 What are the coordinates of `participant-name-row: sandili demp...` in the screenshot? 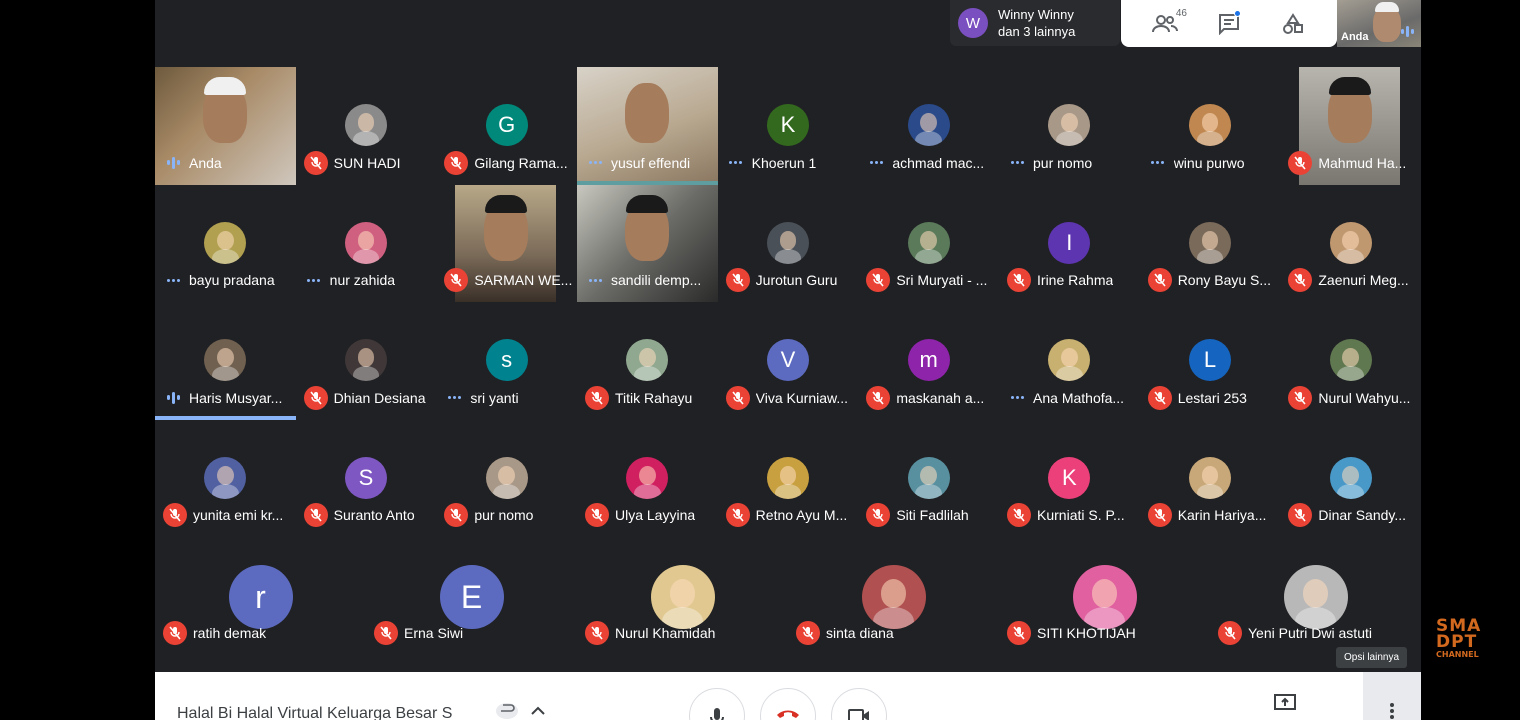 It's located at (643, 280).